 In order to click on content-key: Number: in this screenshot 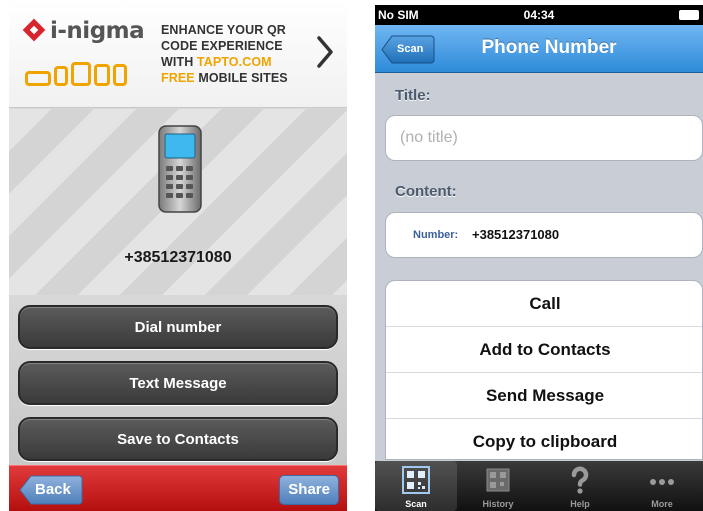, I will do `click(436, 235)`.